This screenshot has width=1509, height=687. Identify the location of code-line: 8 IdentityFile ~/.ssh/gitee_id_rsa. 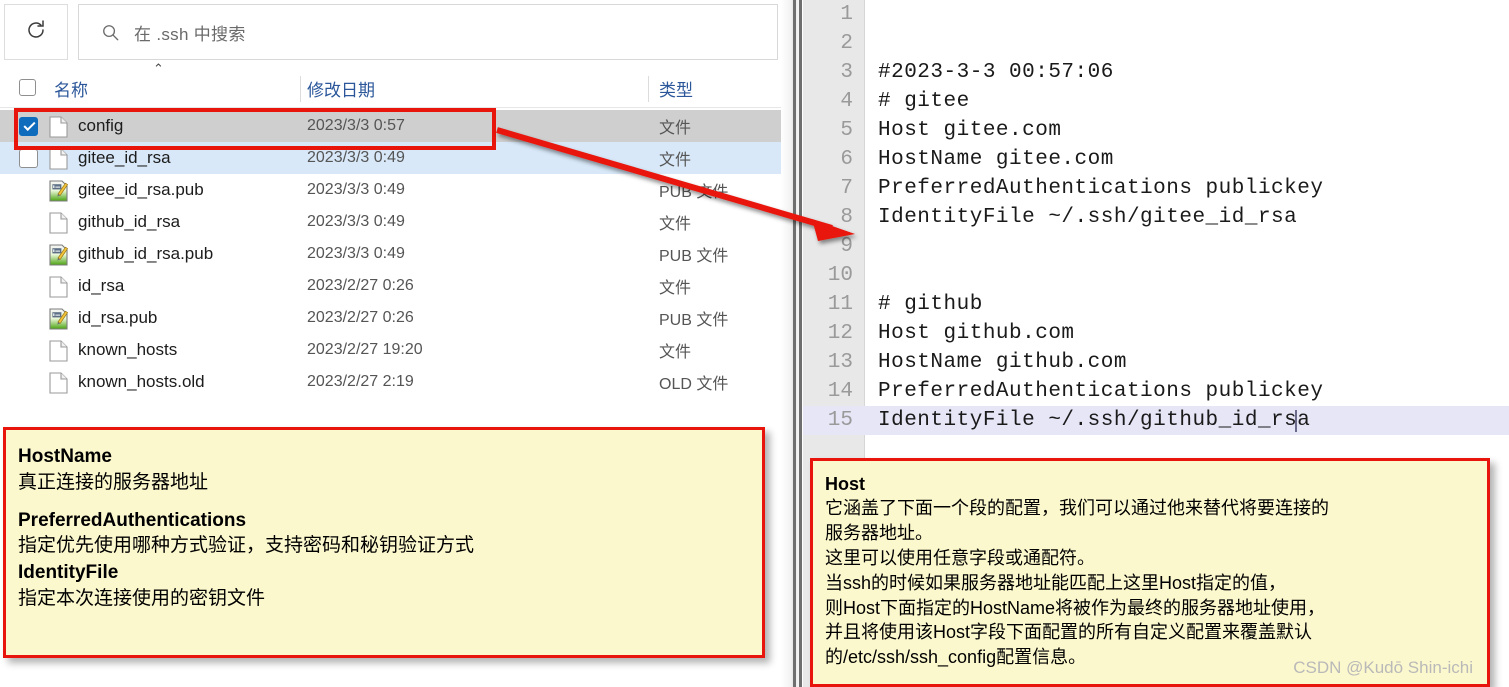
(1156, 217).